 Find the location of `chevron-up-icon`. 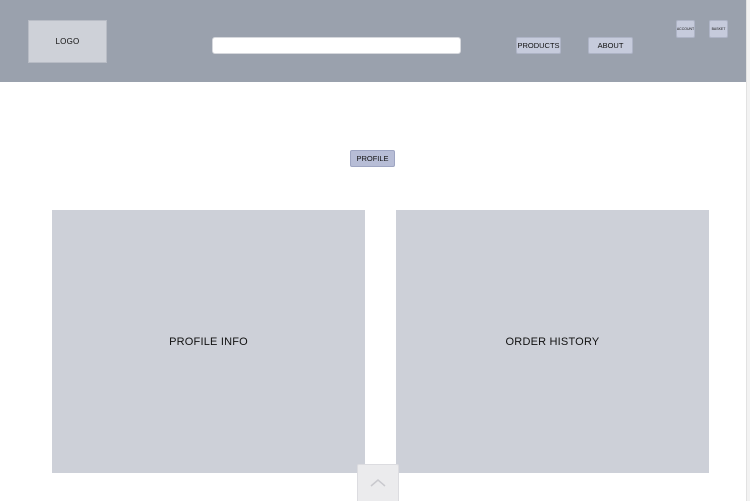

chevron-up-icon is located at coordinates (378, 483).